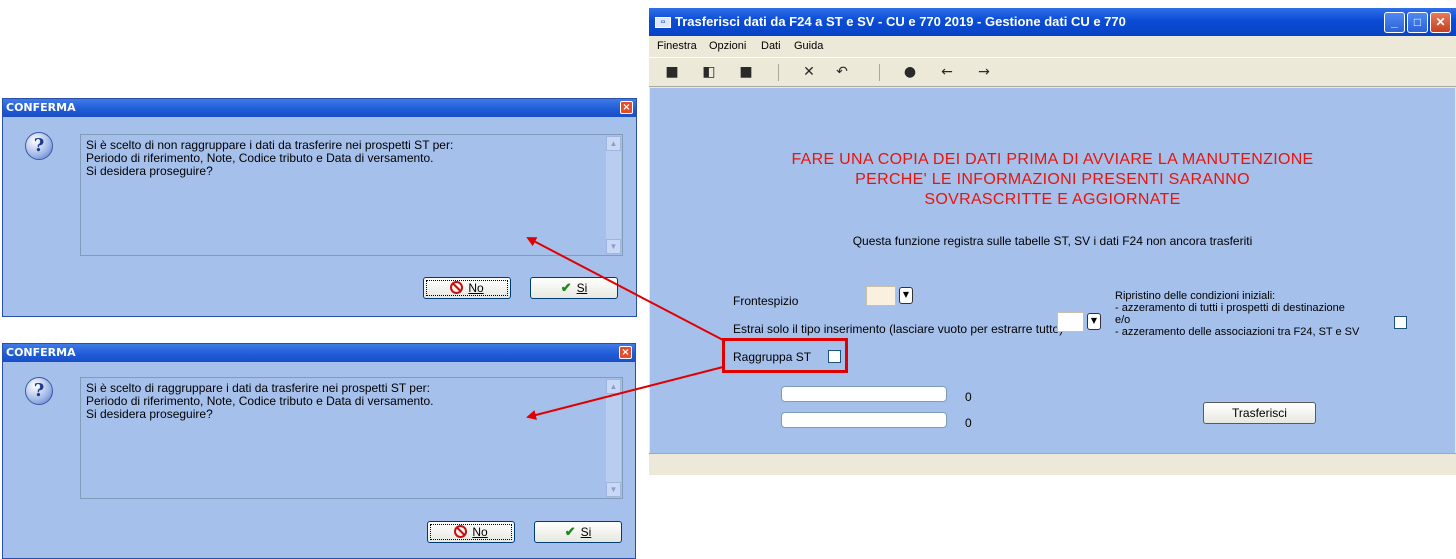 The height and width of the screenshot is (559, 1456). What do you see at coordinates (910, 72) in the screenshot?
I see `search-icon: ●` at bounding box center [910, 72].